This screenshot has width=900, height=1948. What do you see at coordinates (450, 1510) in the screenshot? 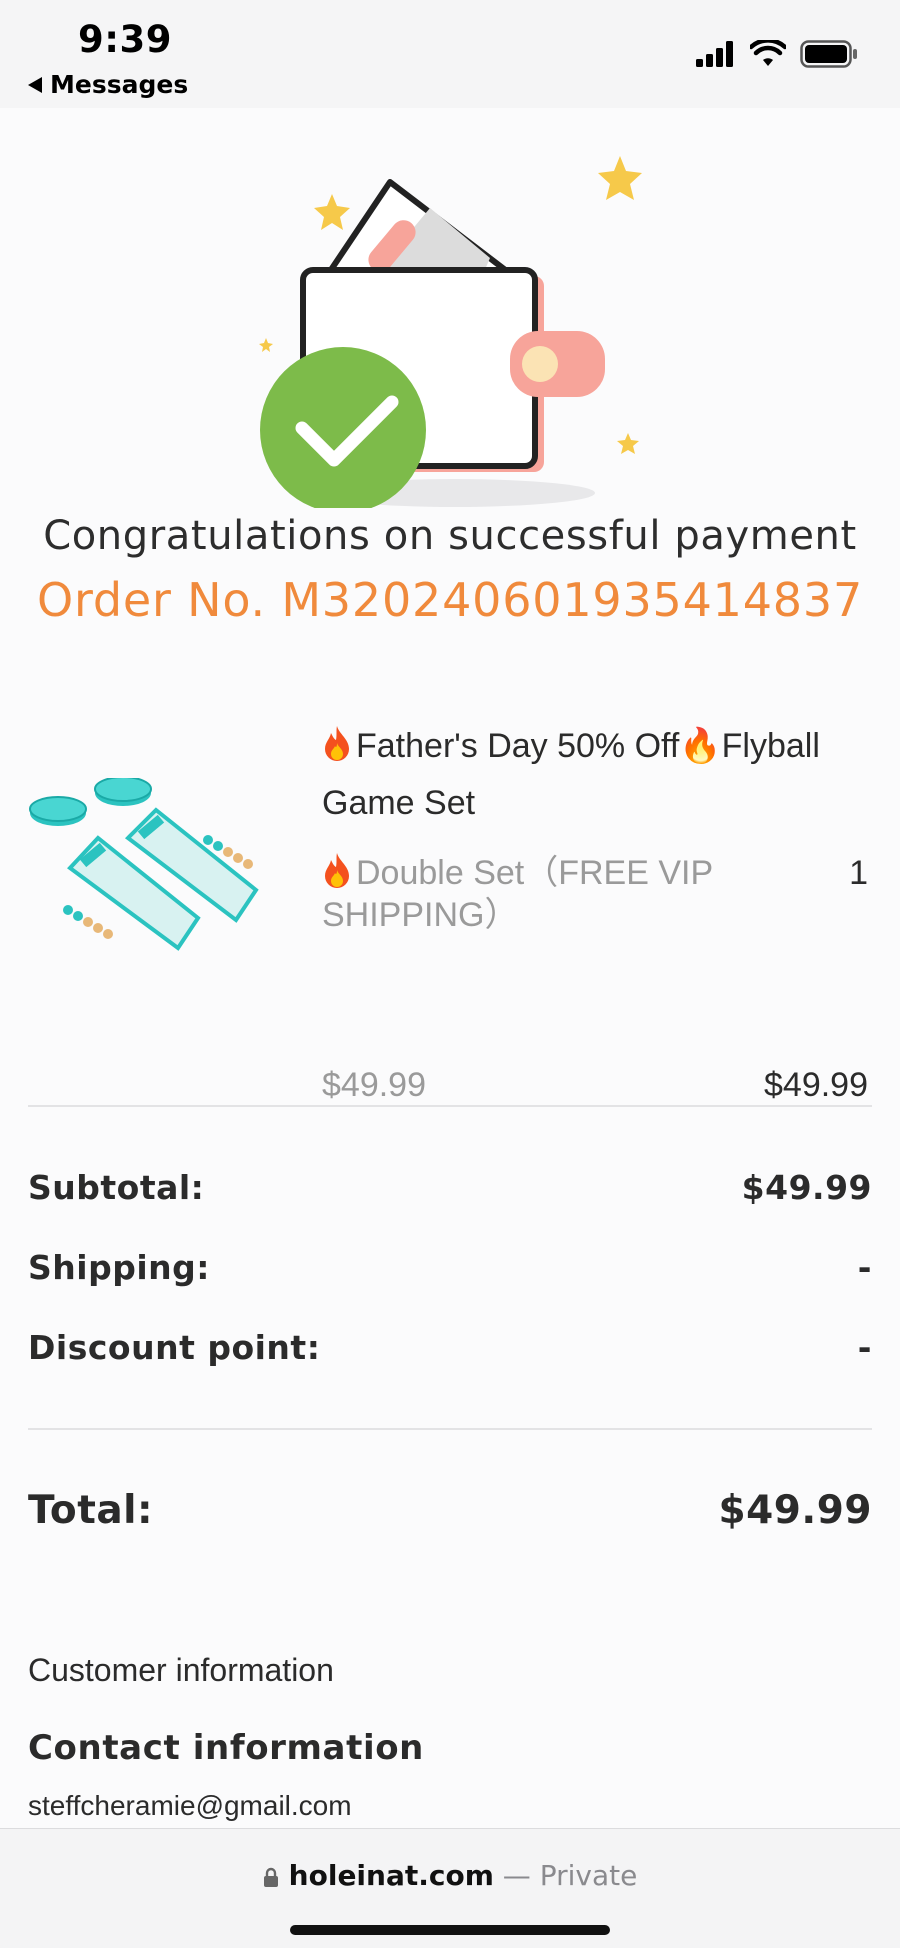
I see `total-row: Total: $49.99` at bounding box center [450, 1510].